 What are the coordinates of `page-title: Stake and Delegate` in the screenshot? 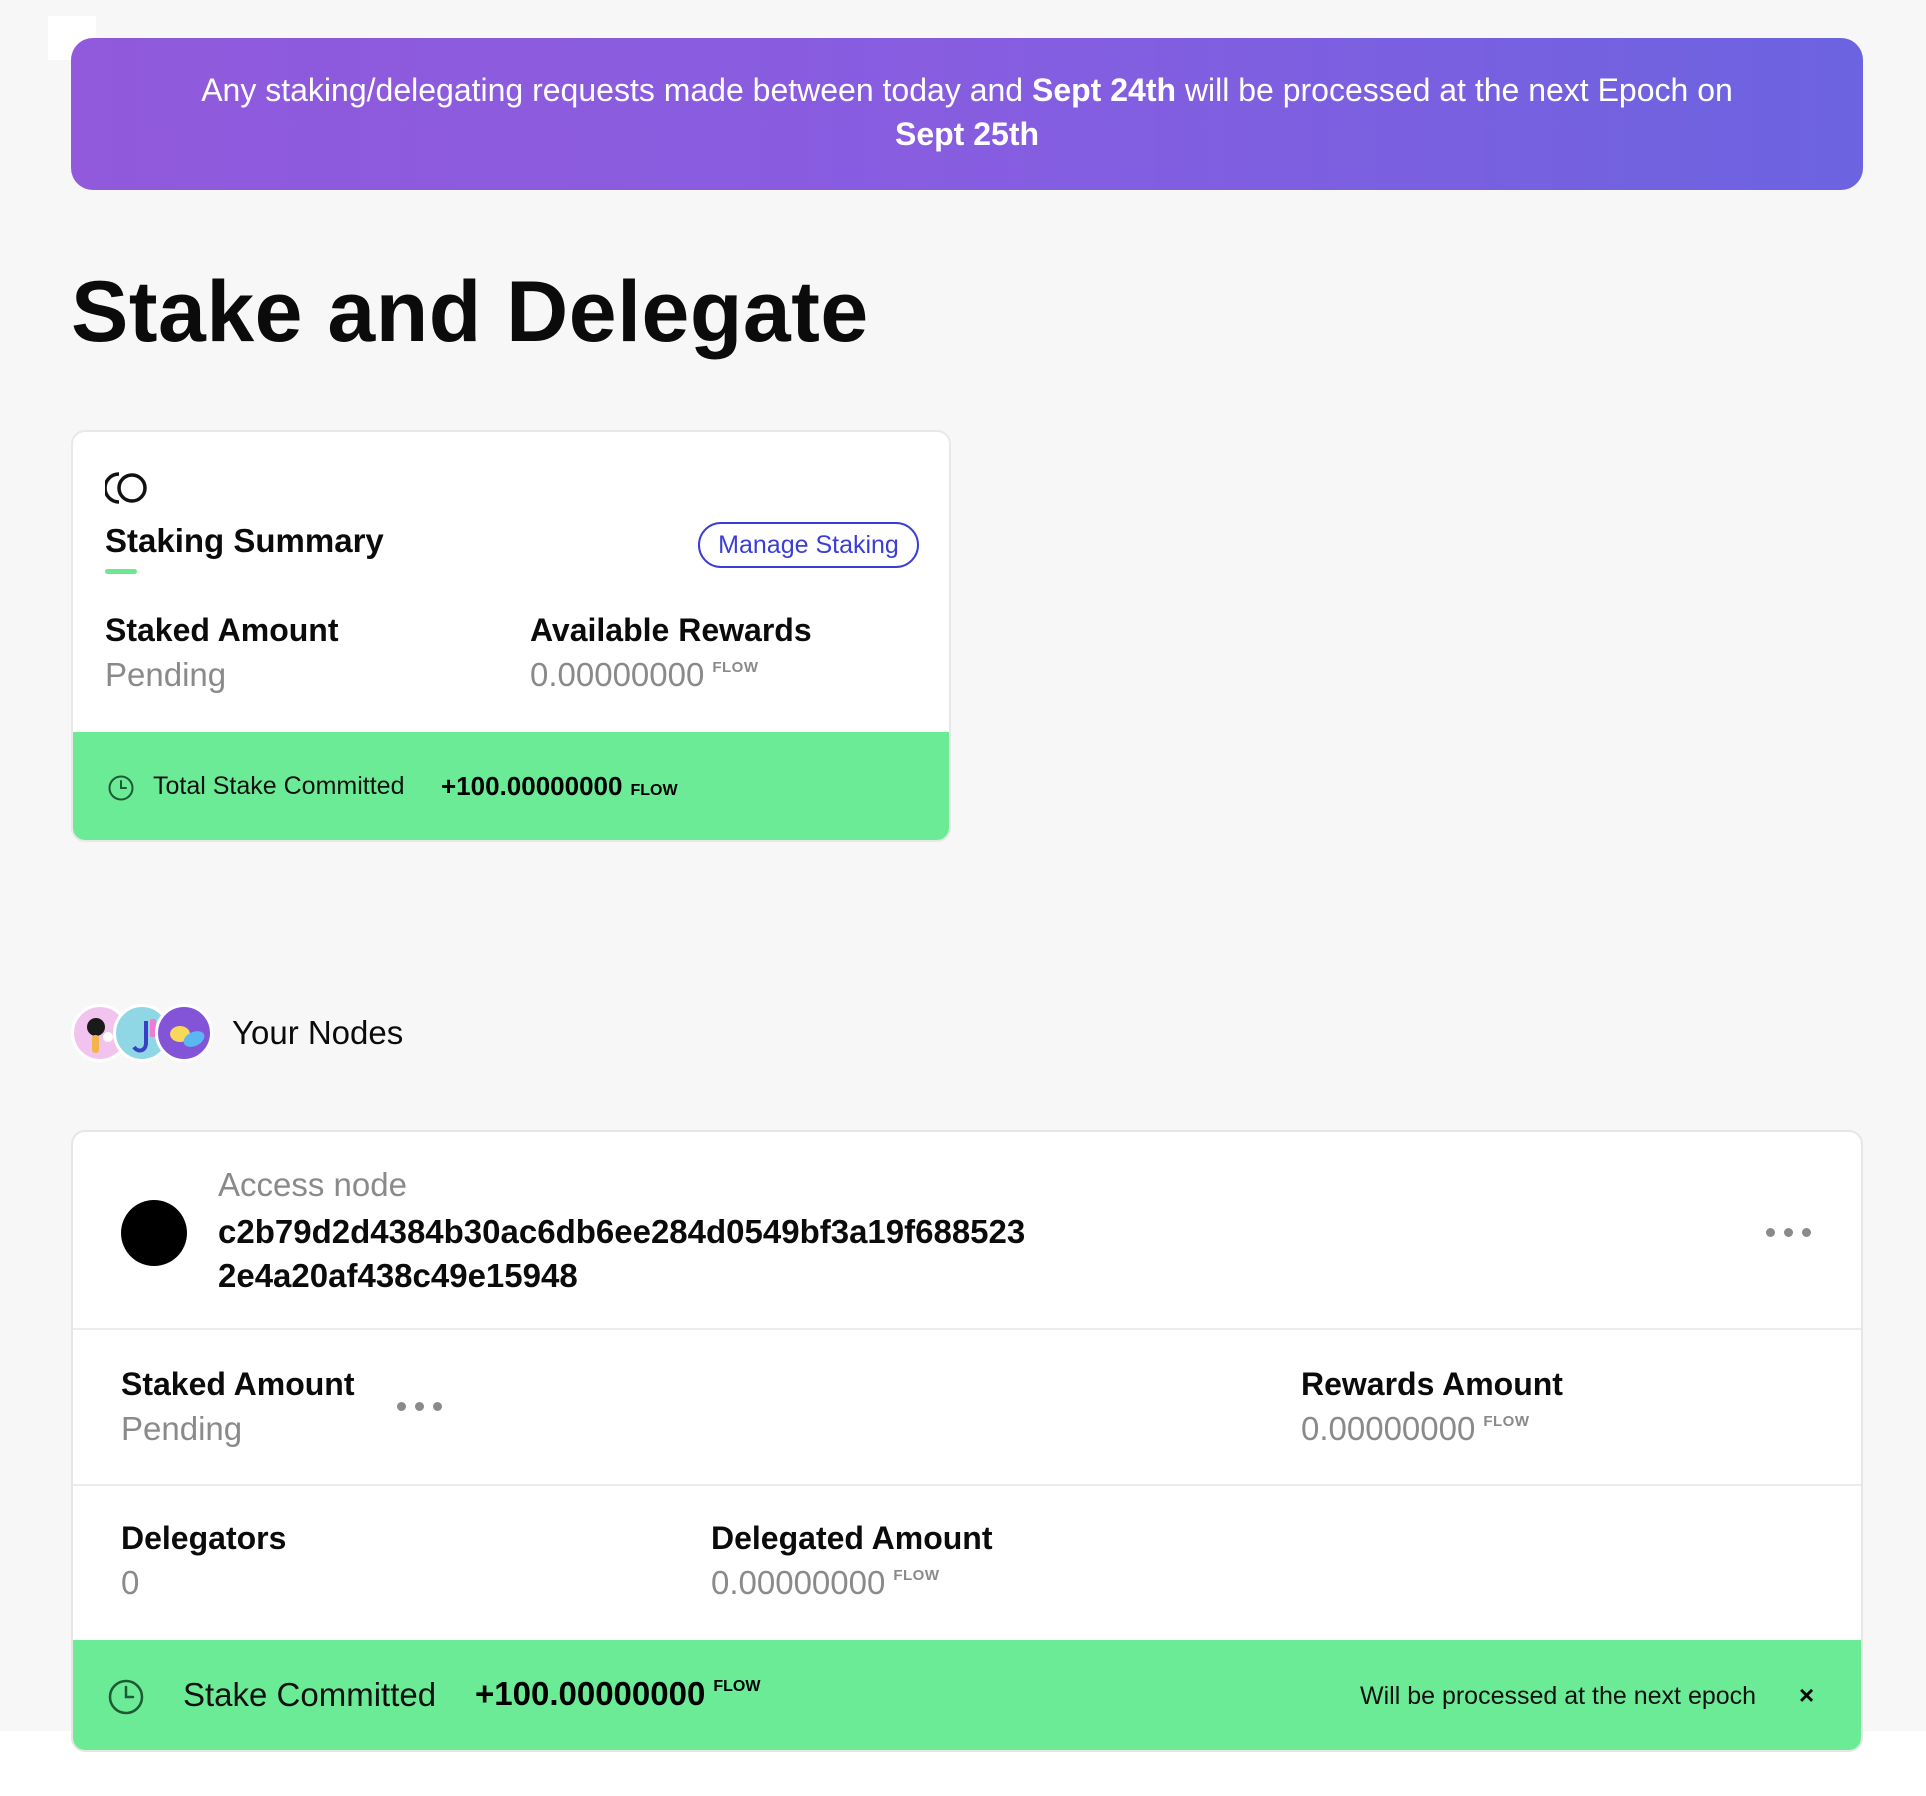 It's located at (470, 312).